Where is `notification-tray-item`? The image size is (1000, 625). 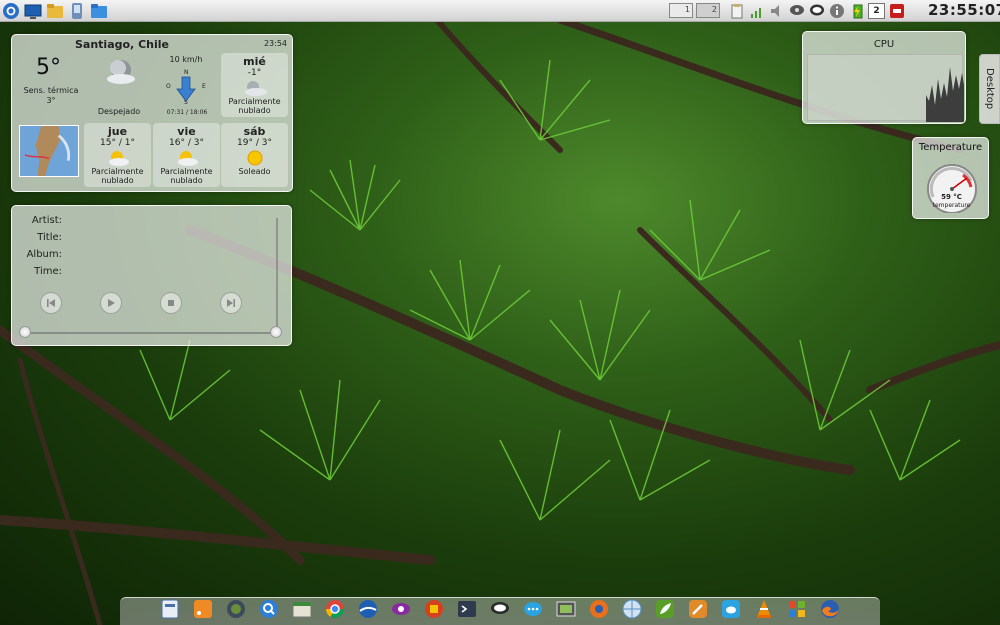
notification-tray-item is located at coordinates (816, 10).